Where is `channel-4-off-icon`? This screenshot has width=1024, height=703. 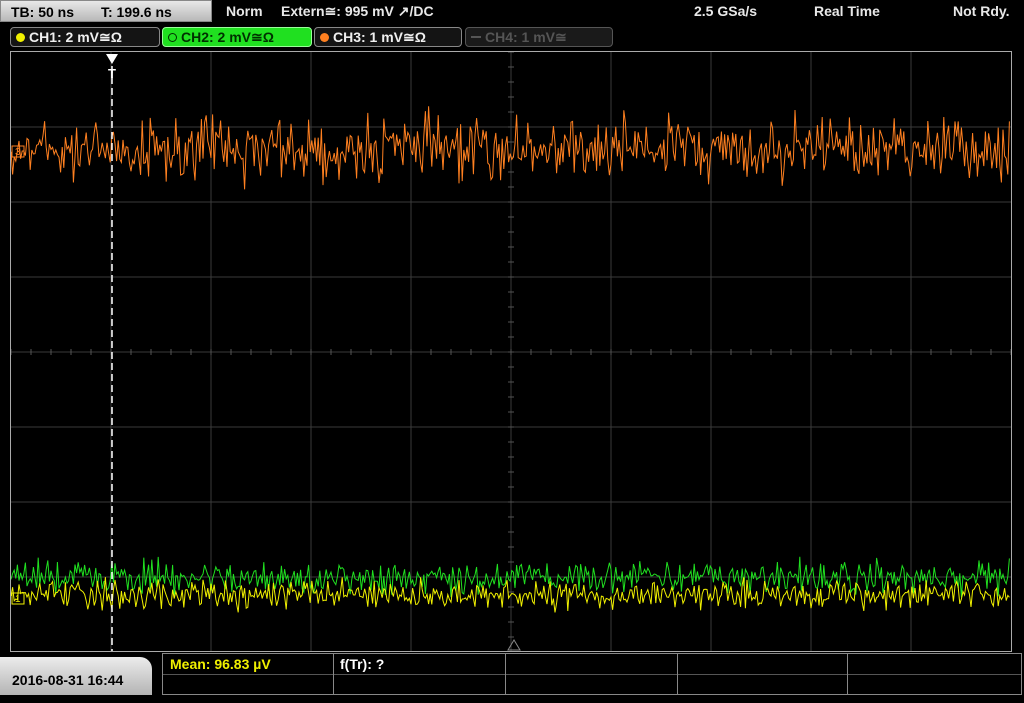 channel-4-off-icon is located at coordinates (476, 37).